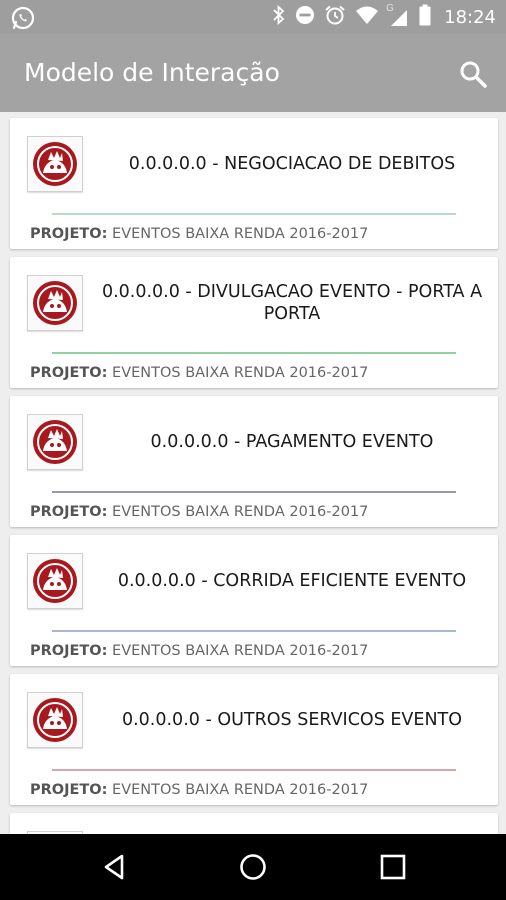  I want to click on home-icon, so click(253, 867).